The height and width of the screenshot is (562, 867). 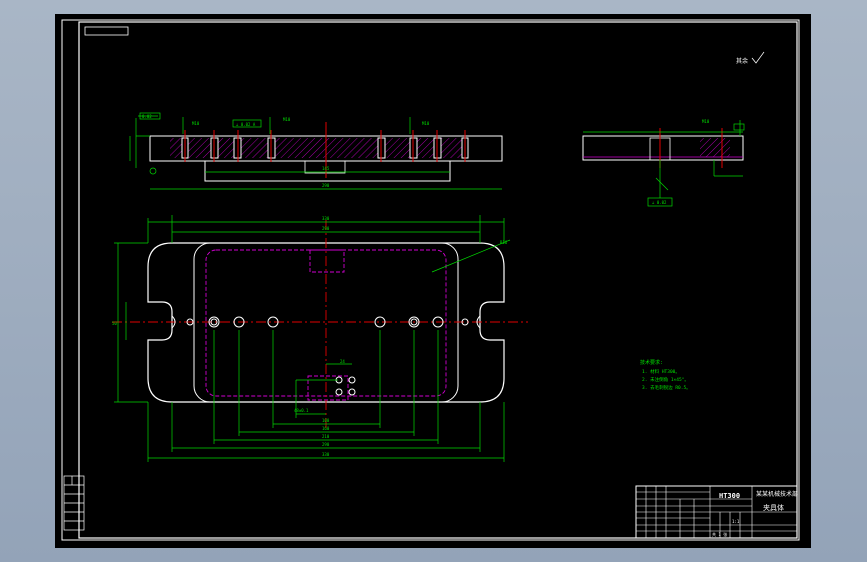 What do you see at coordinates (504, 242) in the screenshot?
I see `svg-text: R16` at bounding box center [504, 242].